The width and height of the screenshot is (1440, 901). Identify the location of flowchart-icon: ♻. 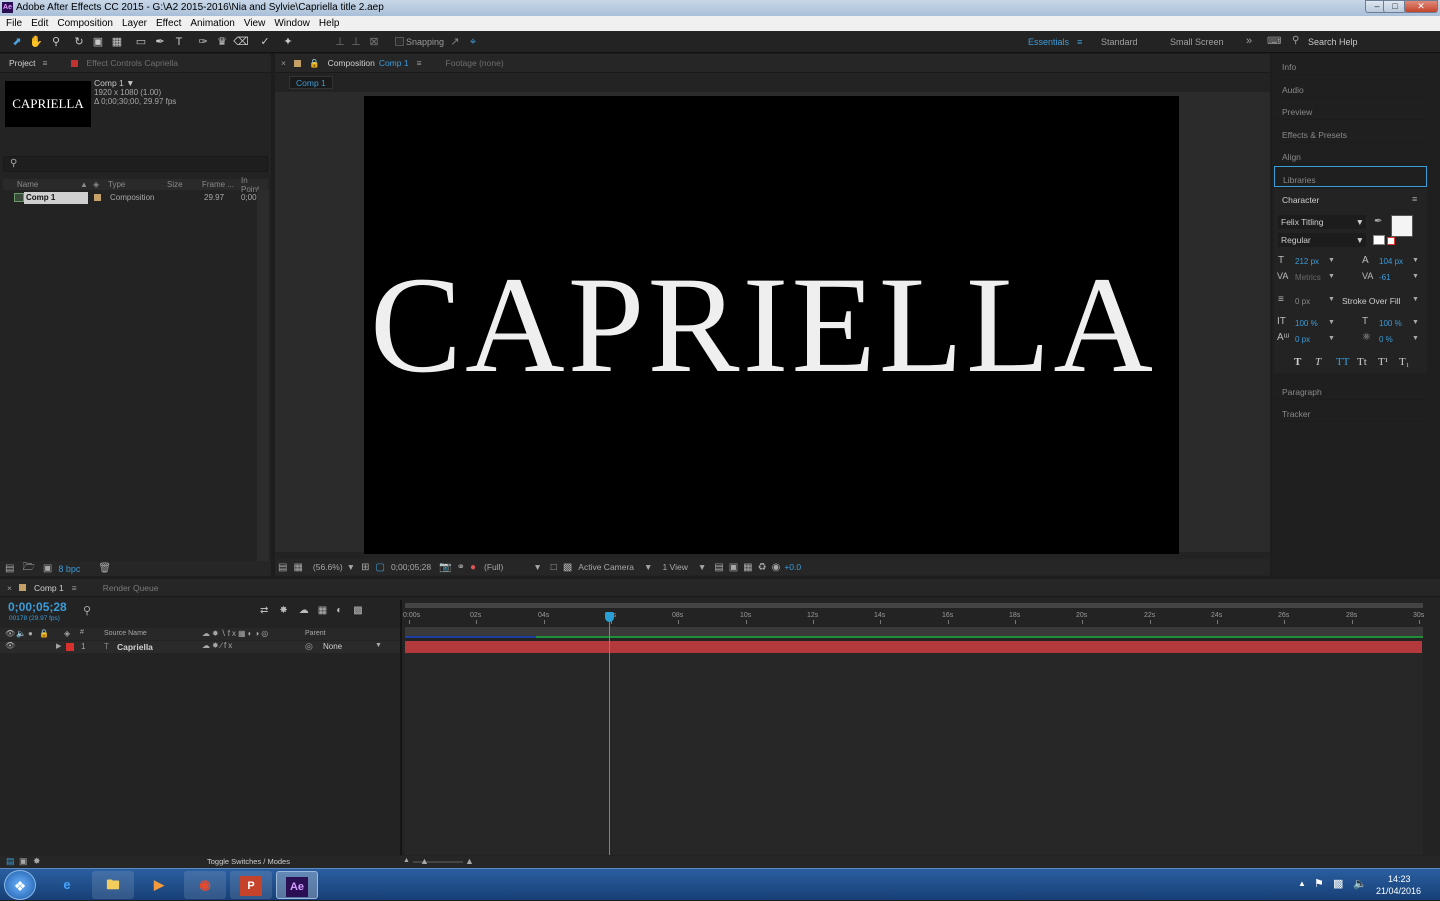
(762, 567).